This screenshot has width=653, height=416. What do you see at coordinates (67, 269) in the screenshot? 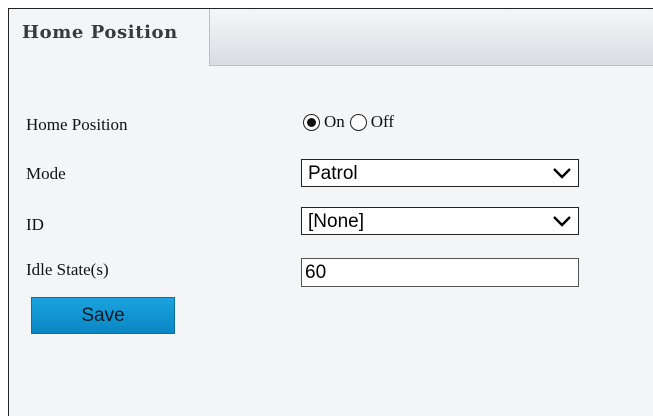
I see `idle-state-label: Idle State(s)` at bounding box center [67, 269].